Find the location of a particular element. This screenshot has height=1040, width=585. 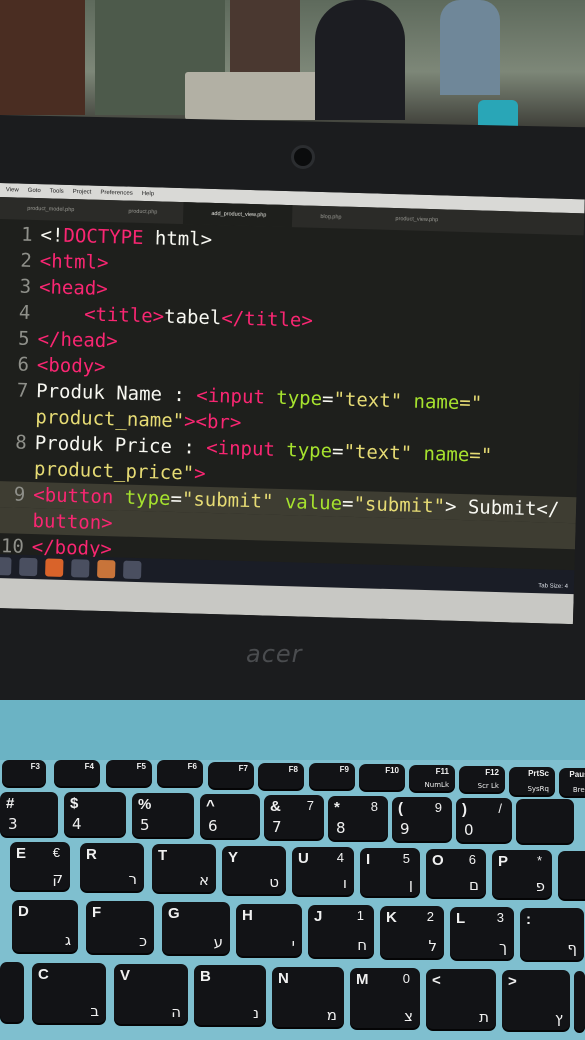

key-f12: F12 Scr Lk is located at coordinates (482, 779).